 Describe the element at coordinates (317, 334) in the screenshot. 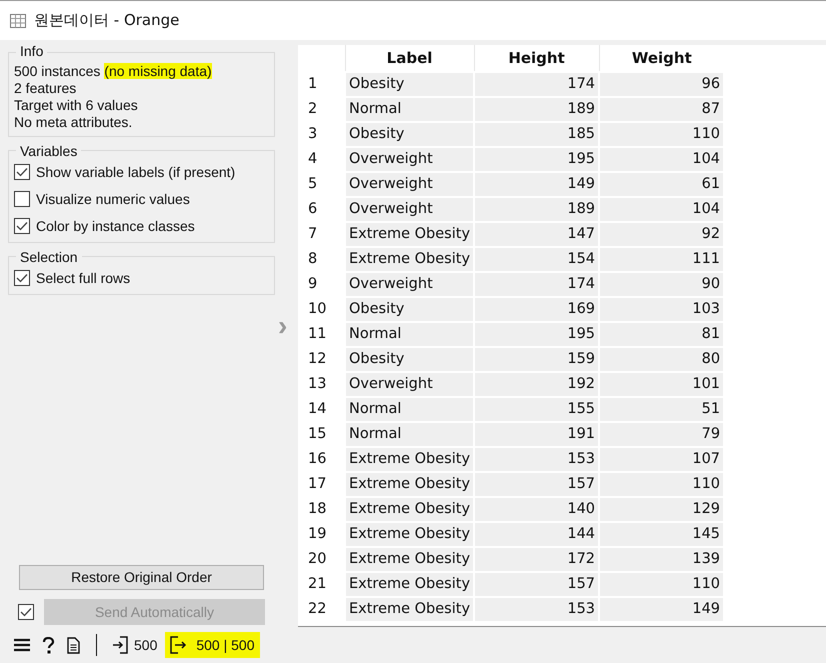

I see `row-number: 11` at that location.